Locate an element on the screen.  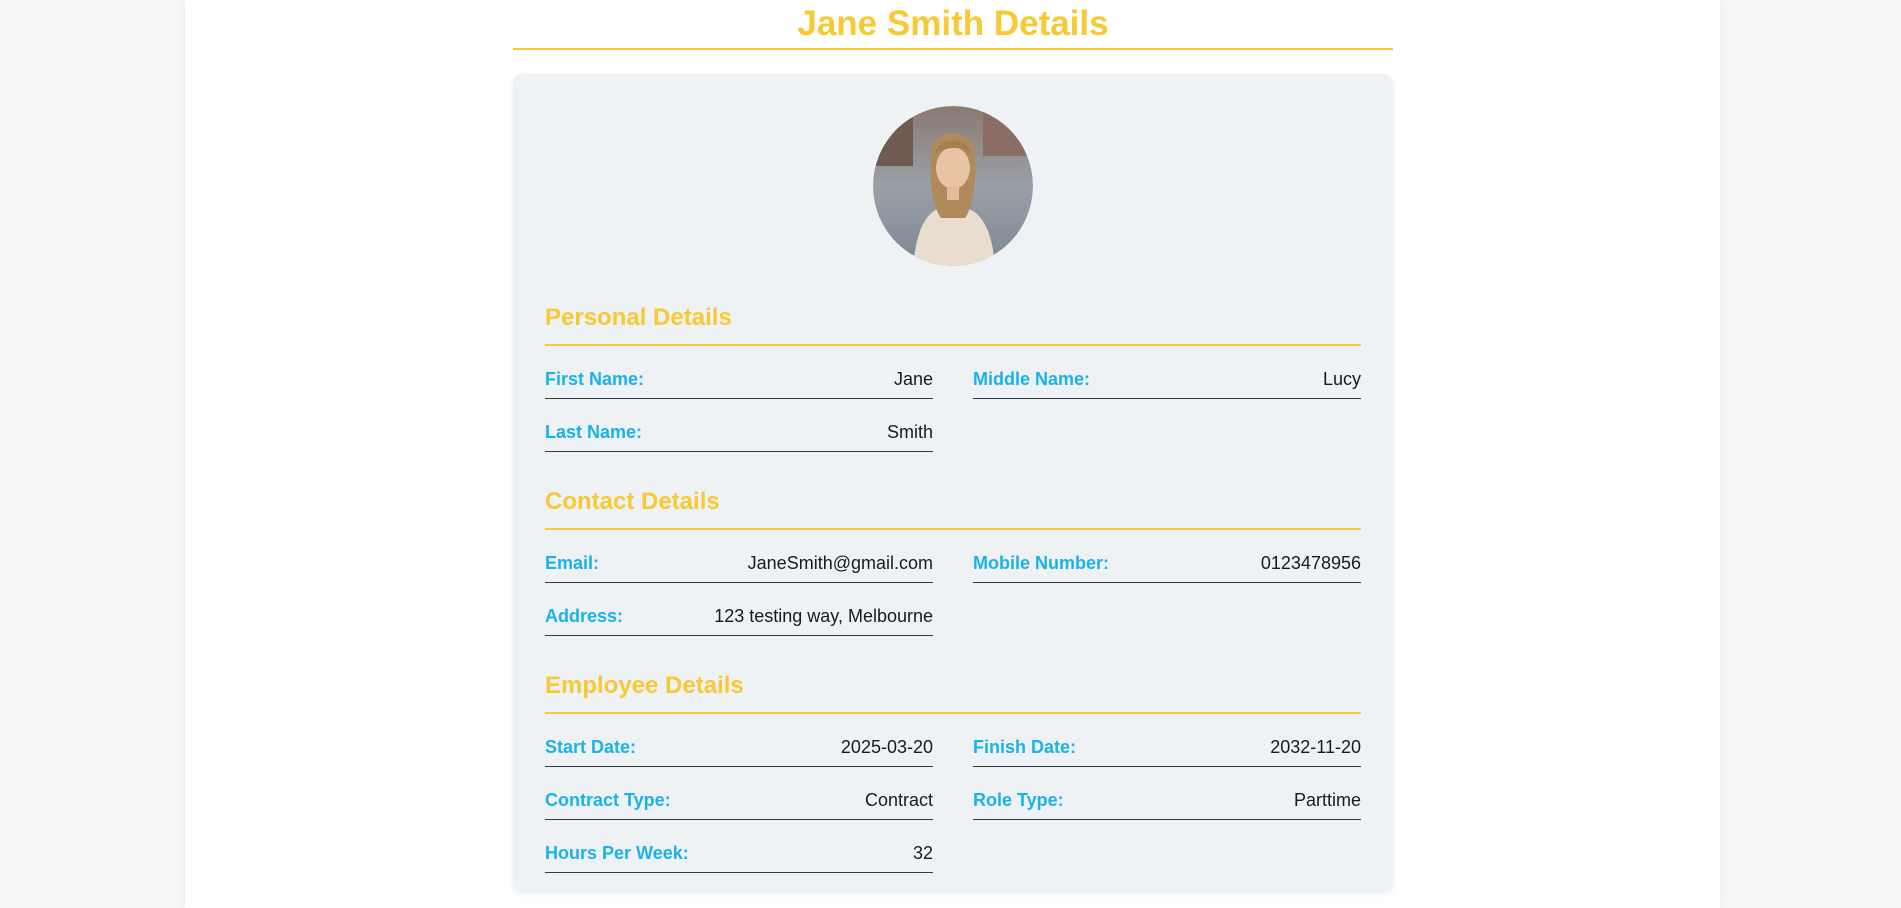
start-date-label: Start Date: is located at coordinates (591, 746).